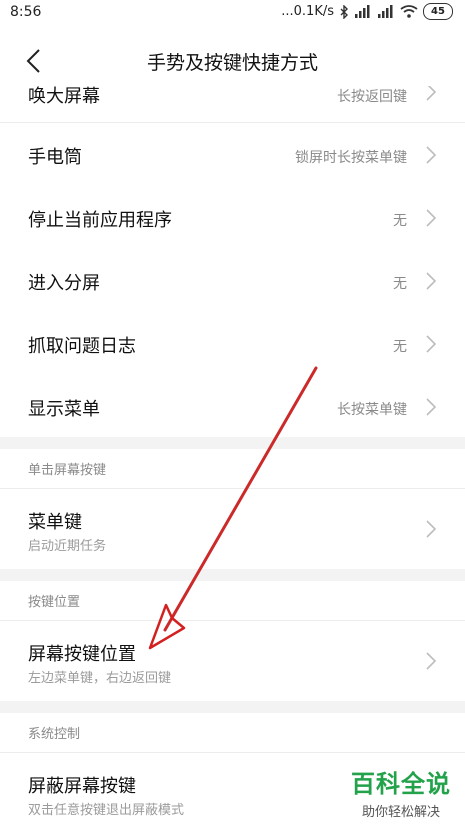 This screenshot has width=465, height=830. Describe the element at coordinates (232, 155) in the screenshot. I see `settings-row-flashlight: 手电筒 锁屏时长按菜单键` at that location.